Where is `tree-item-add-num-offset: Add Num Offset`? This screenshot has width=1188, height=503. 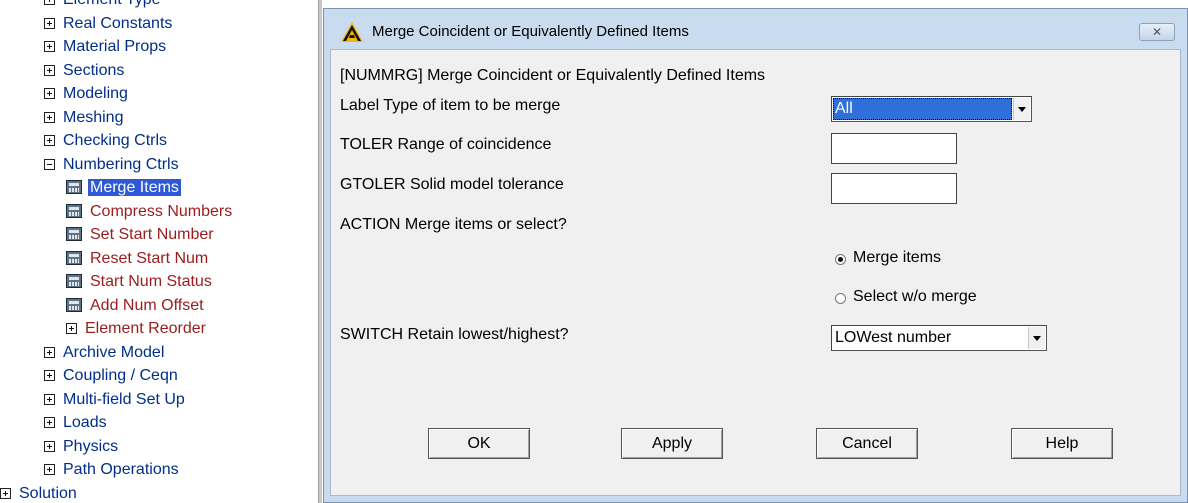
tree-item-add-num-offset: Add Num Offset is located at coordinates (136, 306).